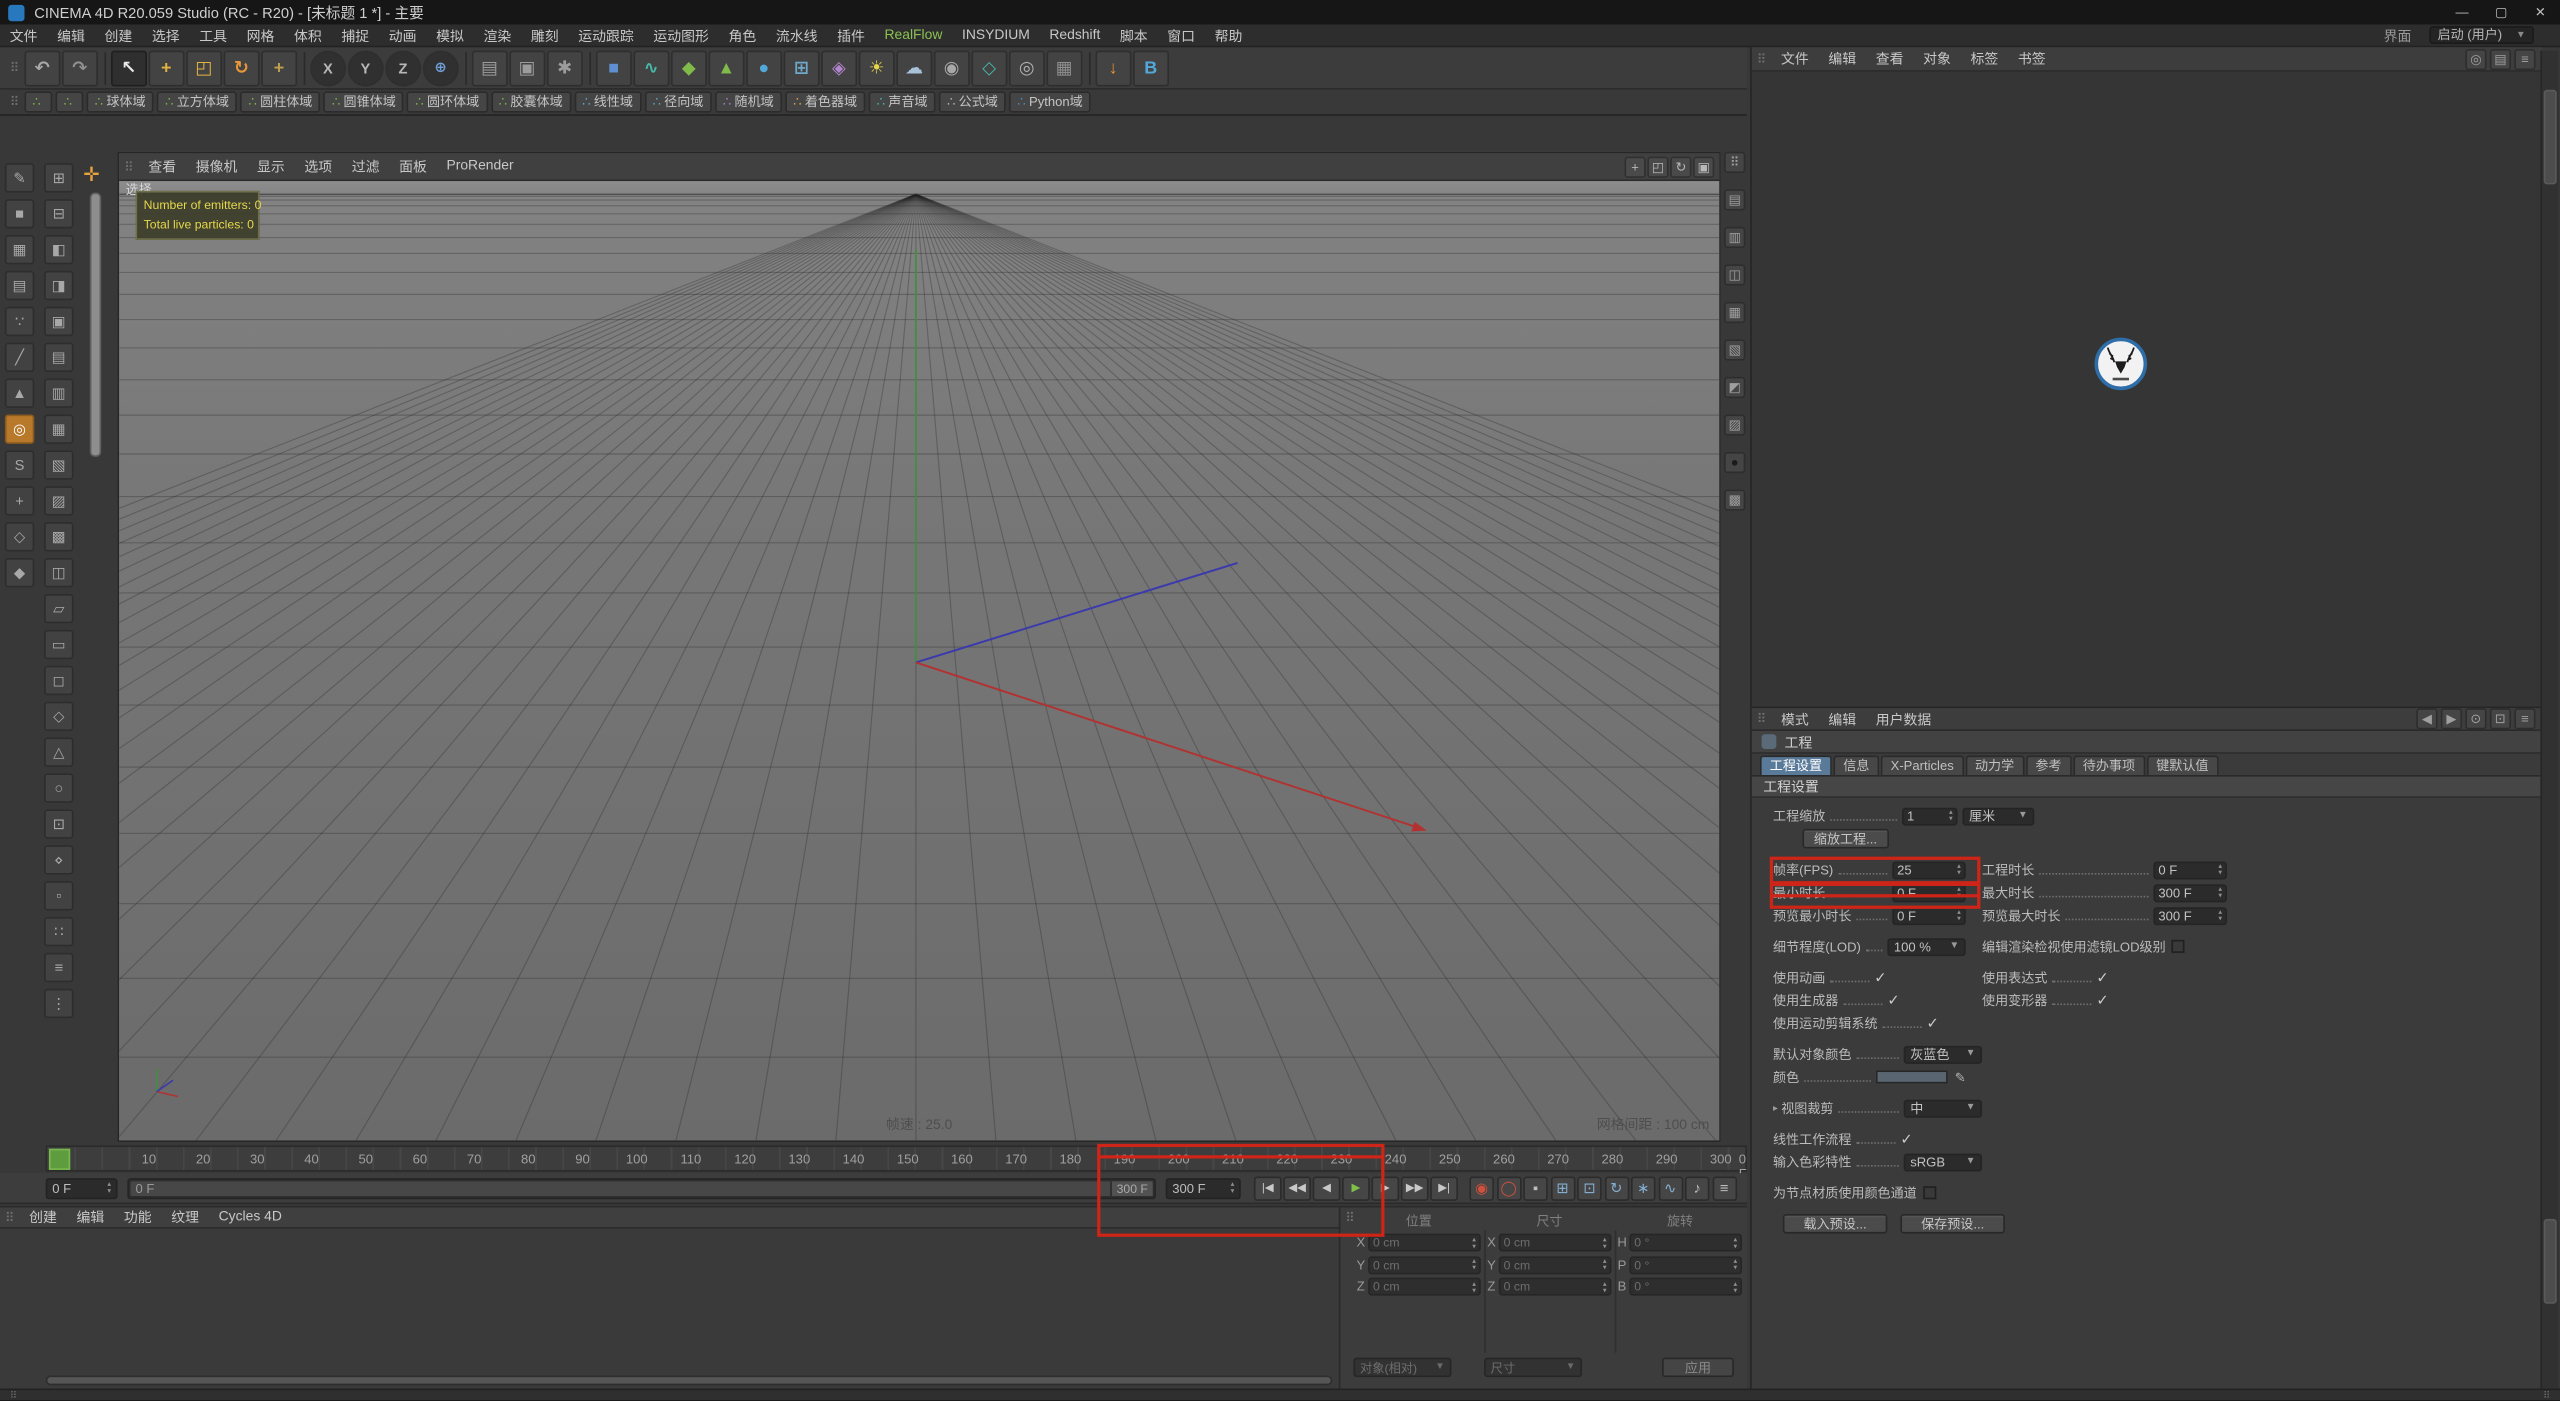 Image resolution: width=2560 pixels, height=1401 pixels. Describe the element at coordinates (1930, 1193) in the screenshot. I see `checkbox` at that location.